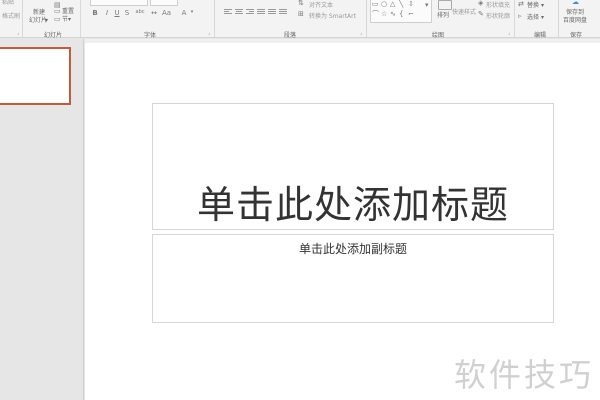 The width and height of the screenshot is (600, 400). Describe the element at coordinates (542, 17) in the screenshot. I see `select-chevron-icon: ▾` at that location.